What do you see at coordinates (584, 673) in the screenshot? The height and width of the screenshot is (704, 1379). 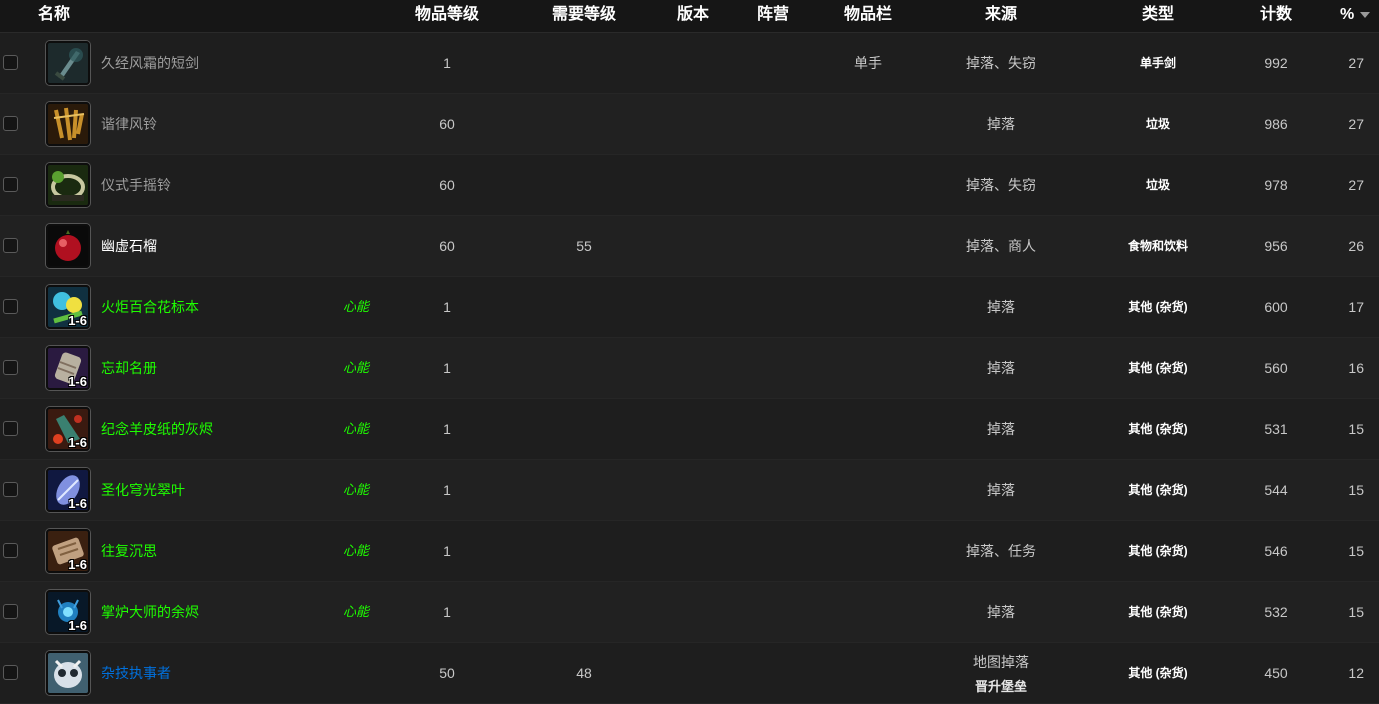 I see `required-level-cell: 48` at bounding box center [584, 673].